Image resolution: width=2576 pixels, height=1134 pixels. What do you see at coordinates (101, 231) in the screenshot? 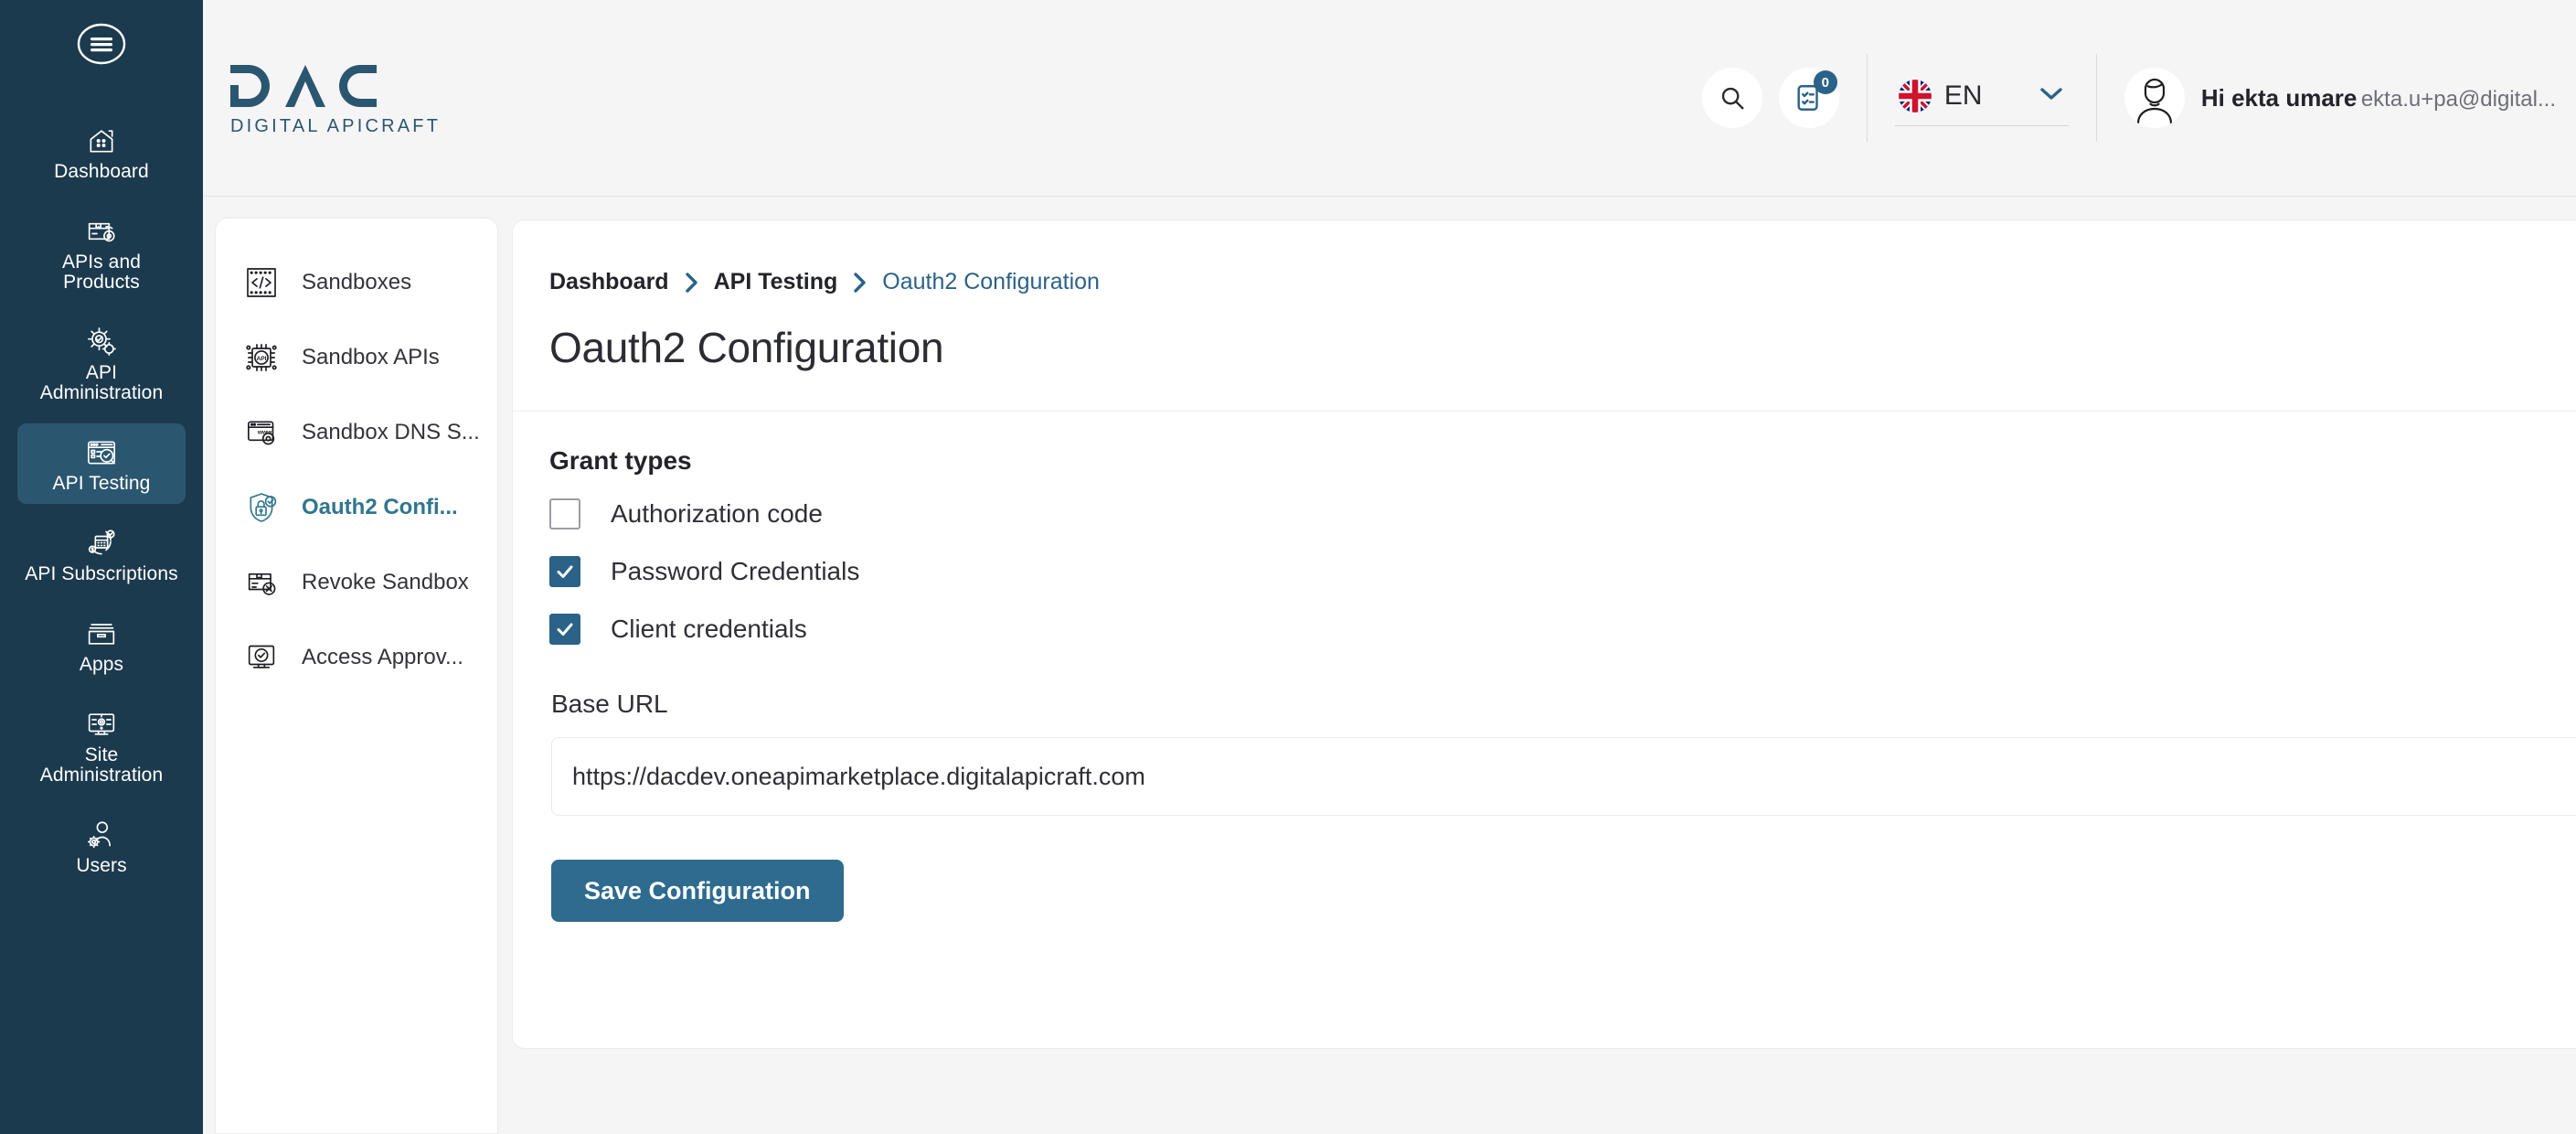
I see `package-gear-icon` at bounding box center [101, 231].